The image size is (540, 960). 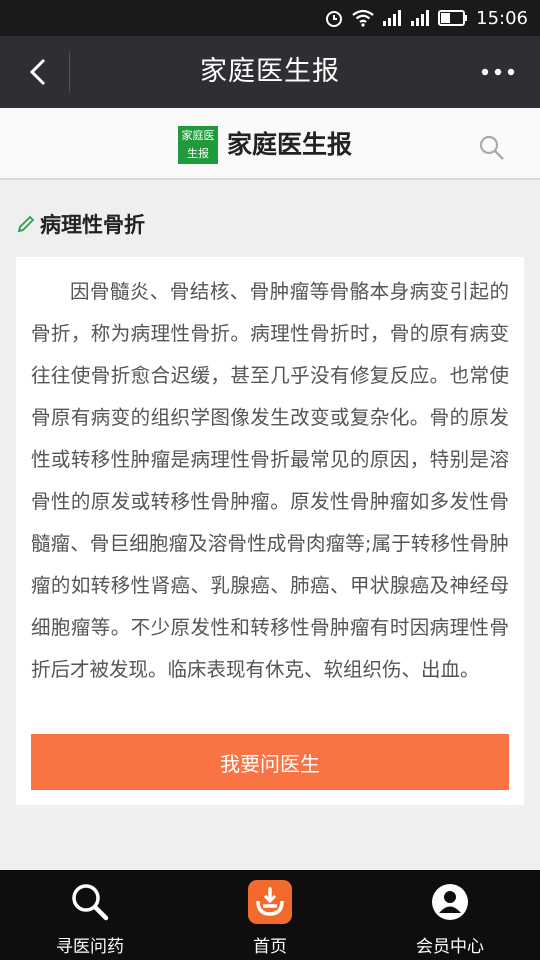 What do you see at coordinates (92, 225) in the screenshot?
I see `article-title-text: 病理性骨折` at bounding box center [92, 225].